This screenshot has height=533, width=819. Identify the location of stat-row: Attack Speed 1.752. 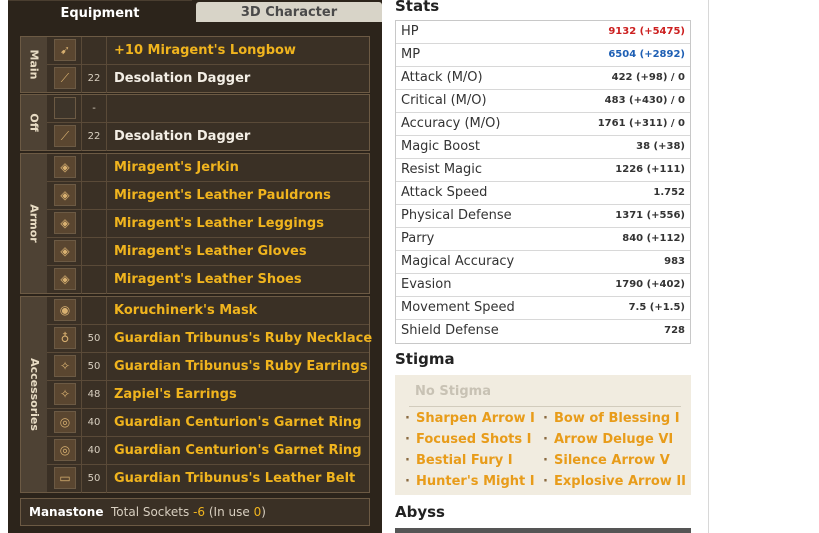
(543, 193).